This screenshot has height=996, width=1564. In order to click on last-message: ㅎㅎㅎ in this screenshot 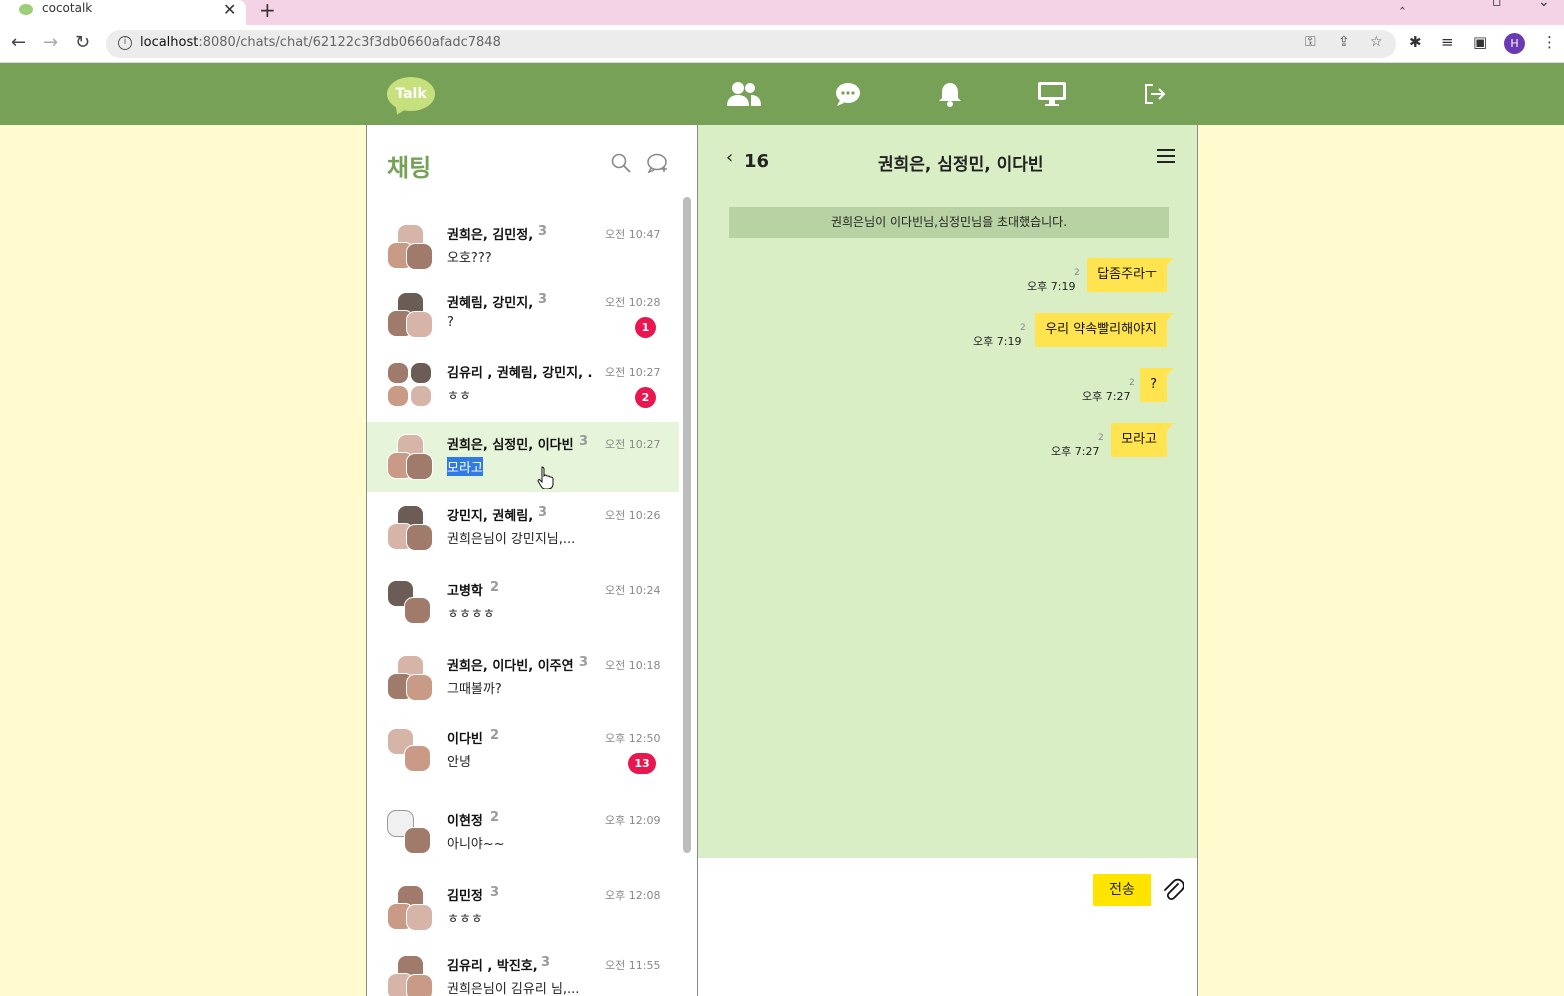, I will do `click(465, 919)`.